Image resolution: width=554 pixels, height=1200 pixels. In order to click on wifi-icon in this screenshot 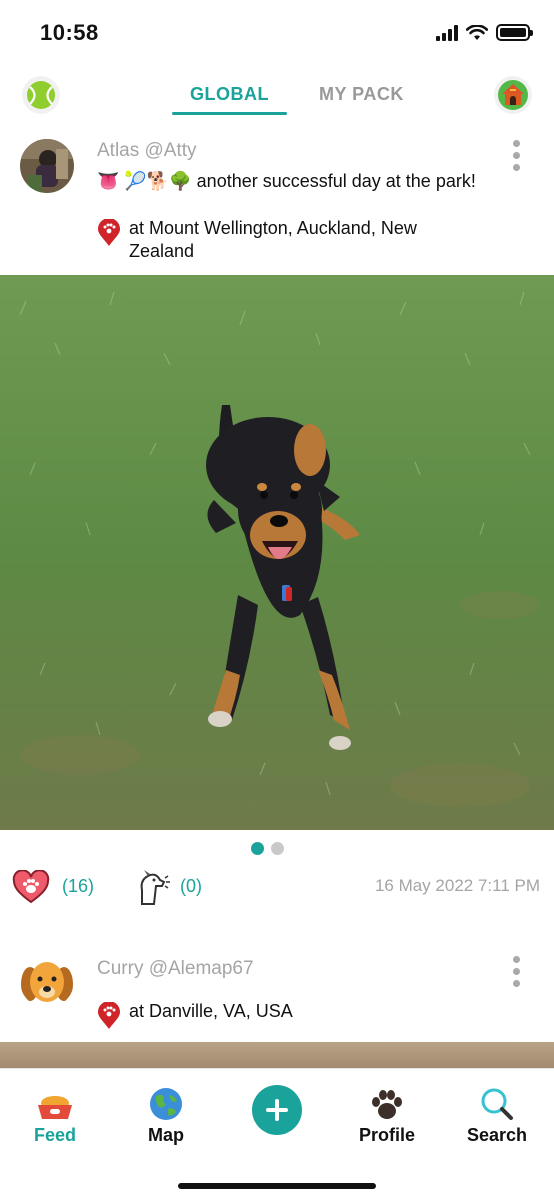, I will do `click(477, 32)`.